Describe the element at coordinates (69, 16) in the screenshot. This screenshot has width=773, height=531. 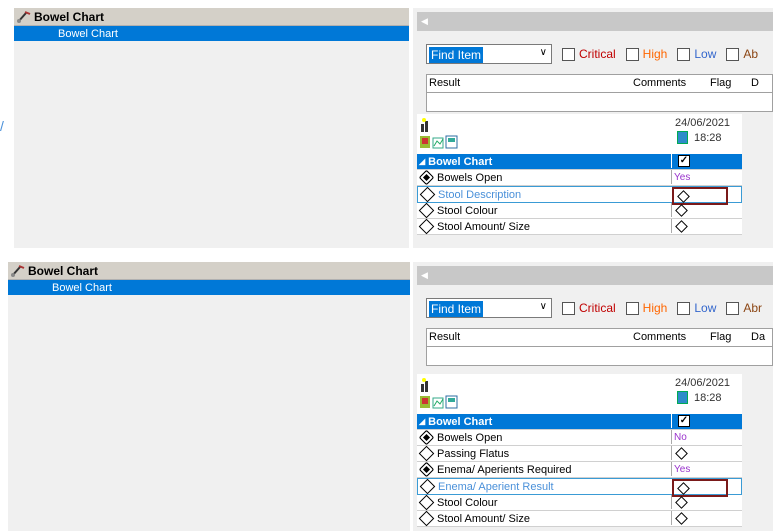
I see `nav-header-label: Bowel Chart` at that location.